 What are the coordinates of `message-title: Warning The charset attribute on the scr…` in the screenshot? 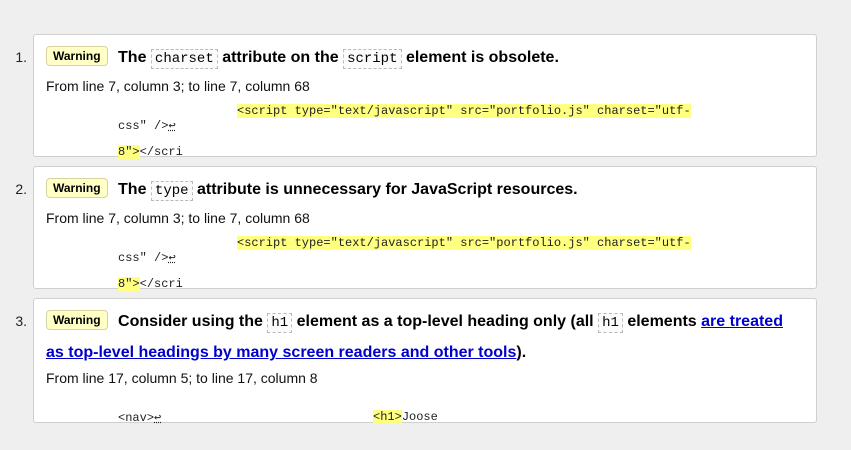 It's located at (426, 57).